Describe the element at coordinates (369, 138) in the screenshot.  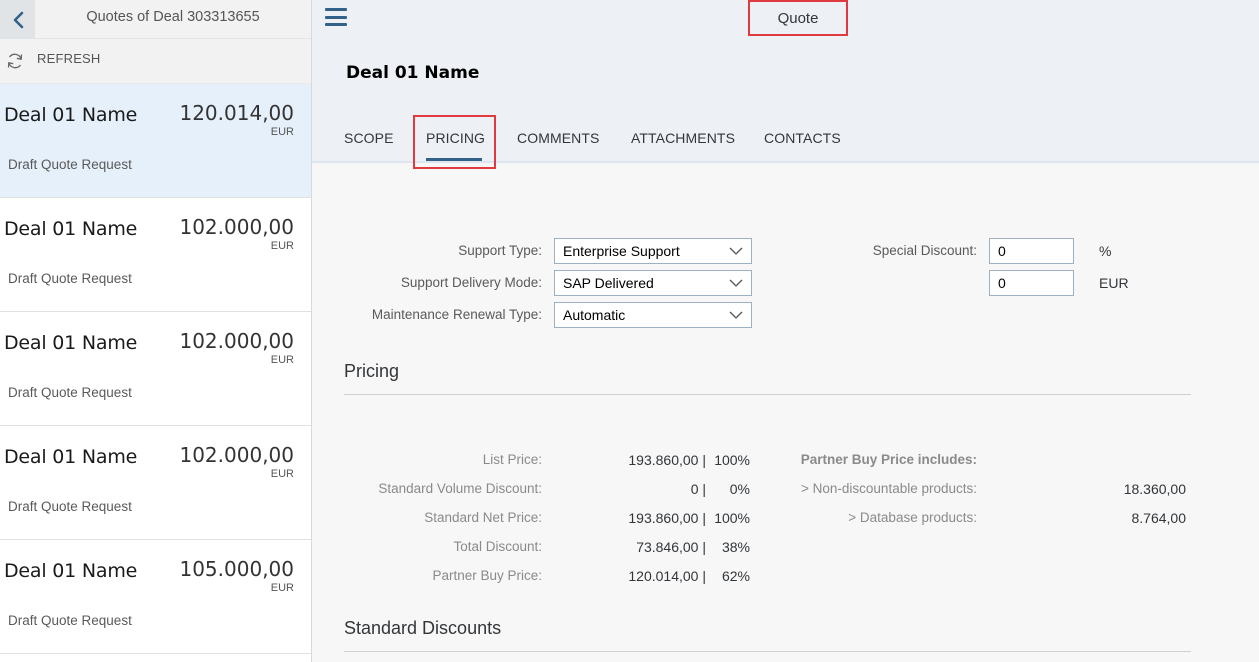
I see `tab-scope: SCOPE` at that location.